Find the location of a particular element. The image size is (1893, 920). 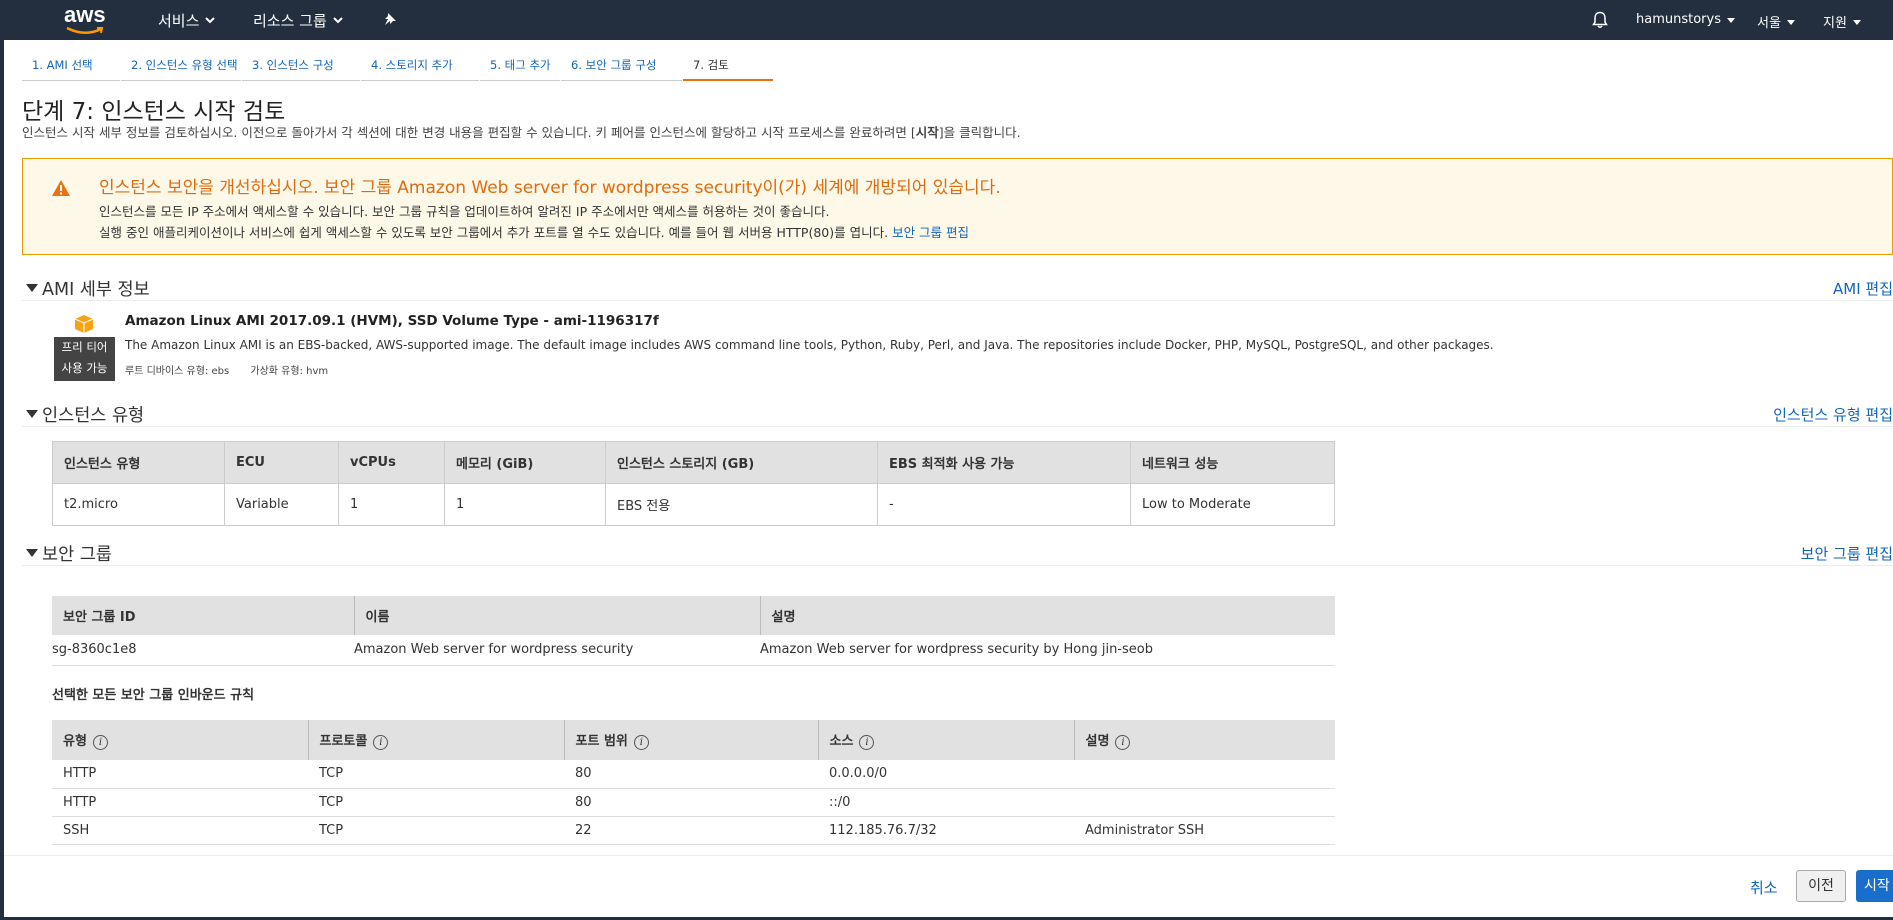

table-row: HTTP TCP 80 ::/0 is located at coordinates (693, 802).